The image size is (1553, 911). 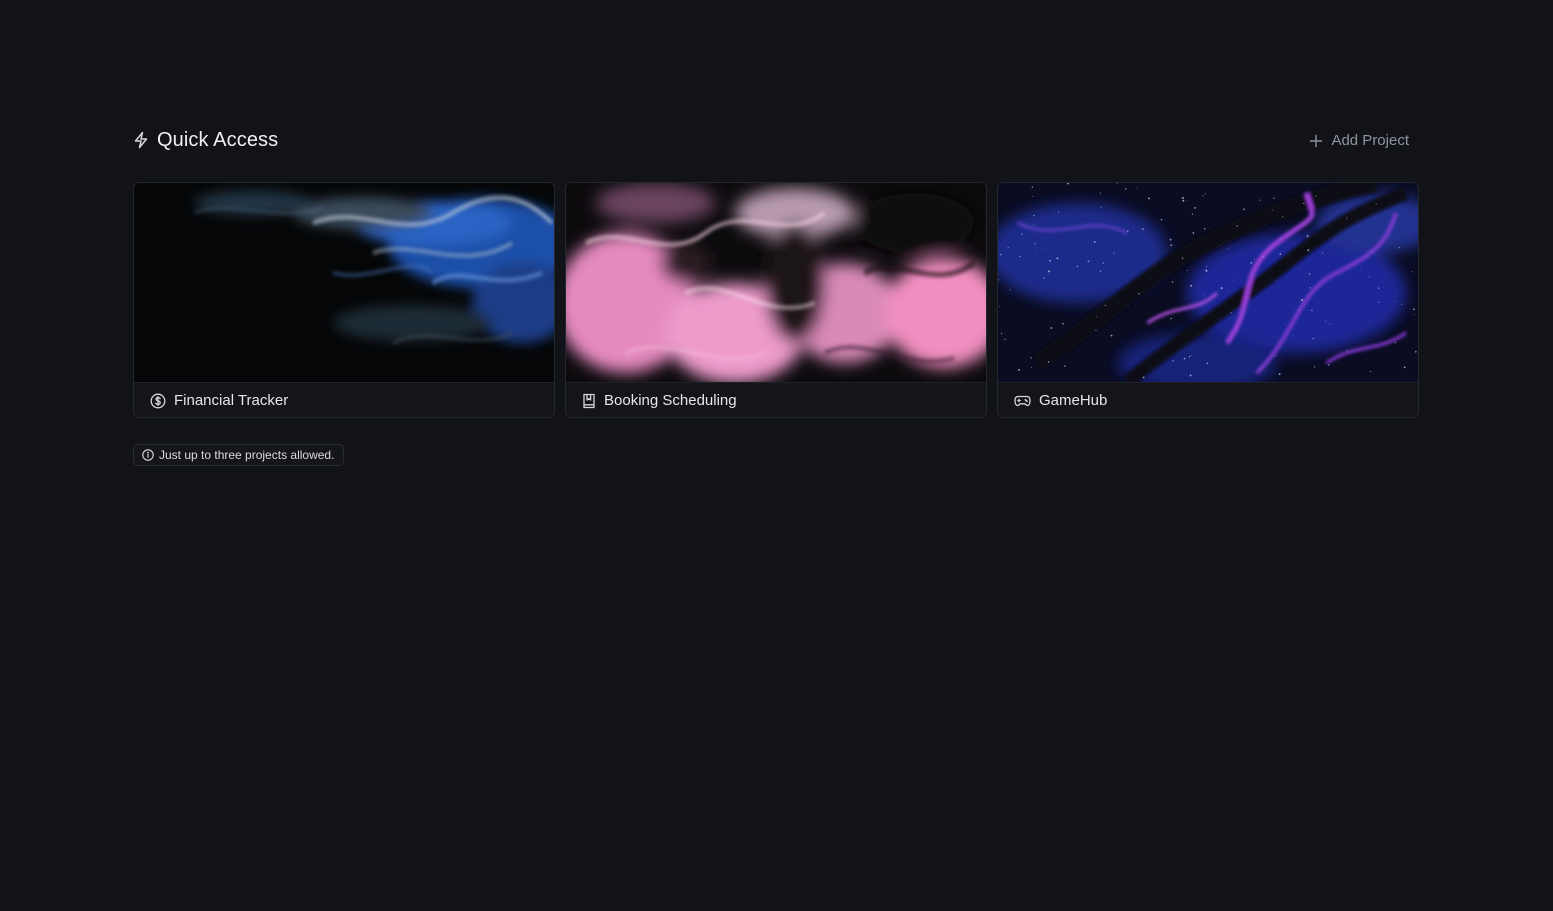 What do you see at coordinates (1370, 140) in the screenshot?
I see `add-project-label: Add Project` at bounding box center [1370, 140].